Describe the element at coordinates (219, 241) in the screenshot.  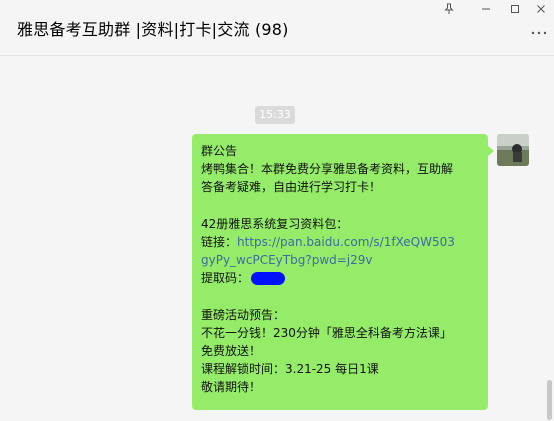
I see `link-label: 链接：` at that location.